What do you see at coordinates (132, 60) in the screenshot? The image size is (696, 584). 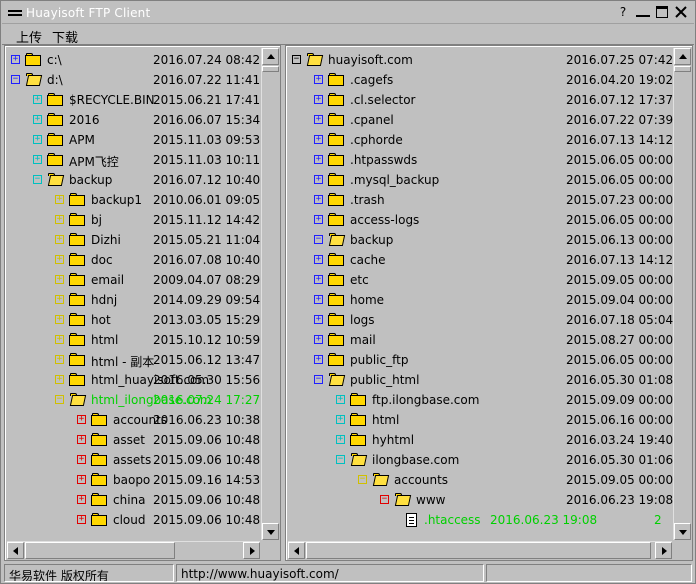 I see `tree-row: + c:\ 2016.07.24 08:42` at bounding box center [132, 60].